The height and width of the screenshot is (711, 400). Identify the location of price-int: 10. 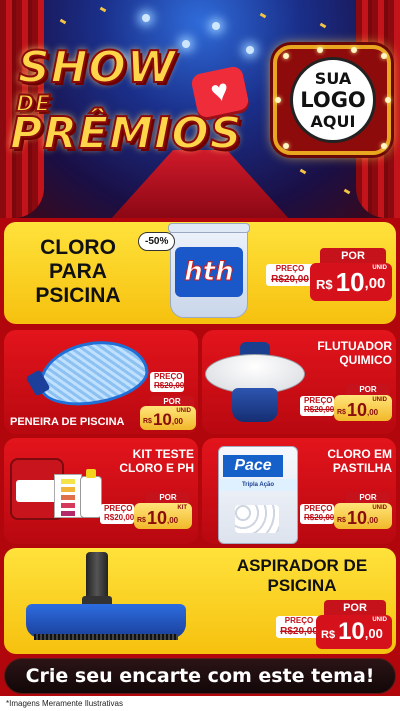
(350, 282).